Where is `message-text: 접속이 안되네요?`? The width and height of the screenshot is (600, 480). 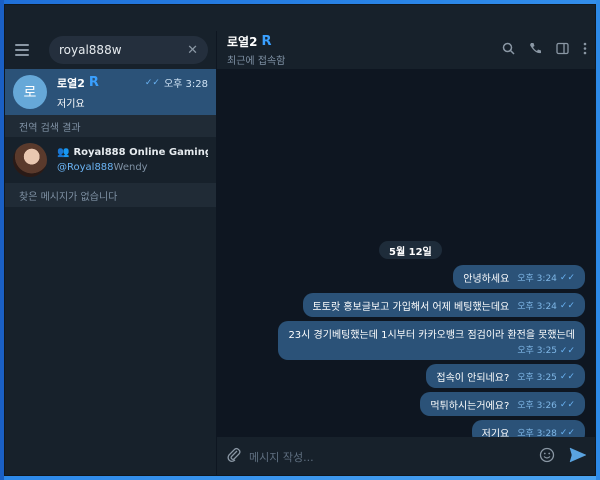 message-text: 접속이 안되네요? is located at coordinates (473, 378).